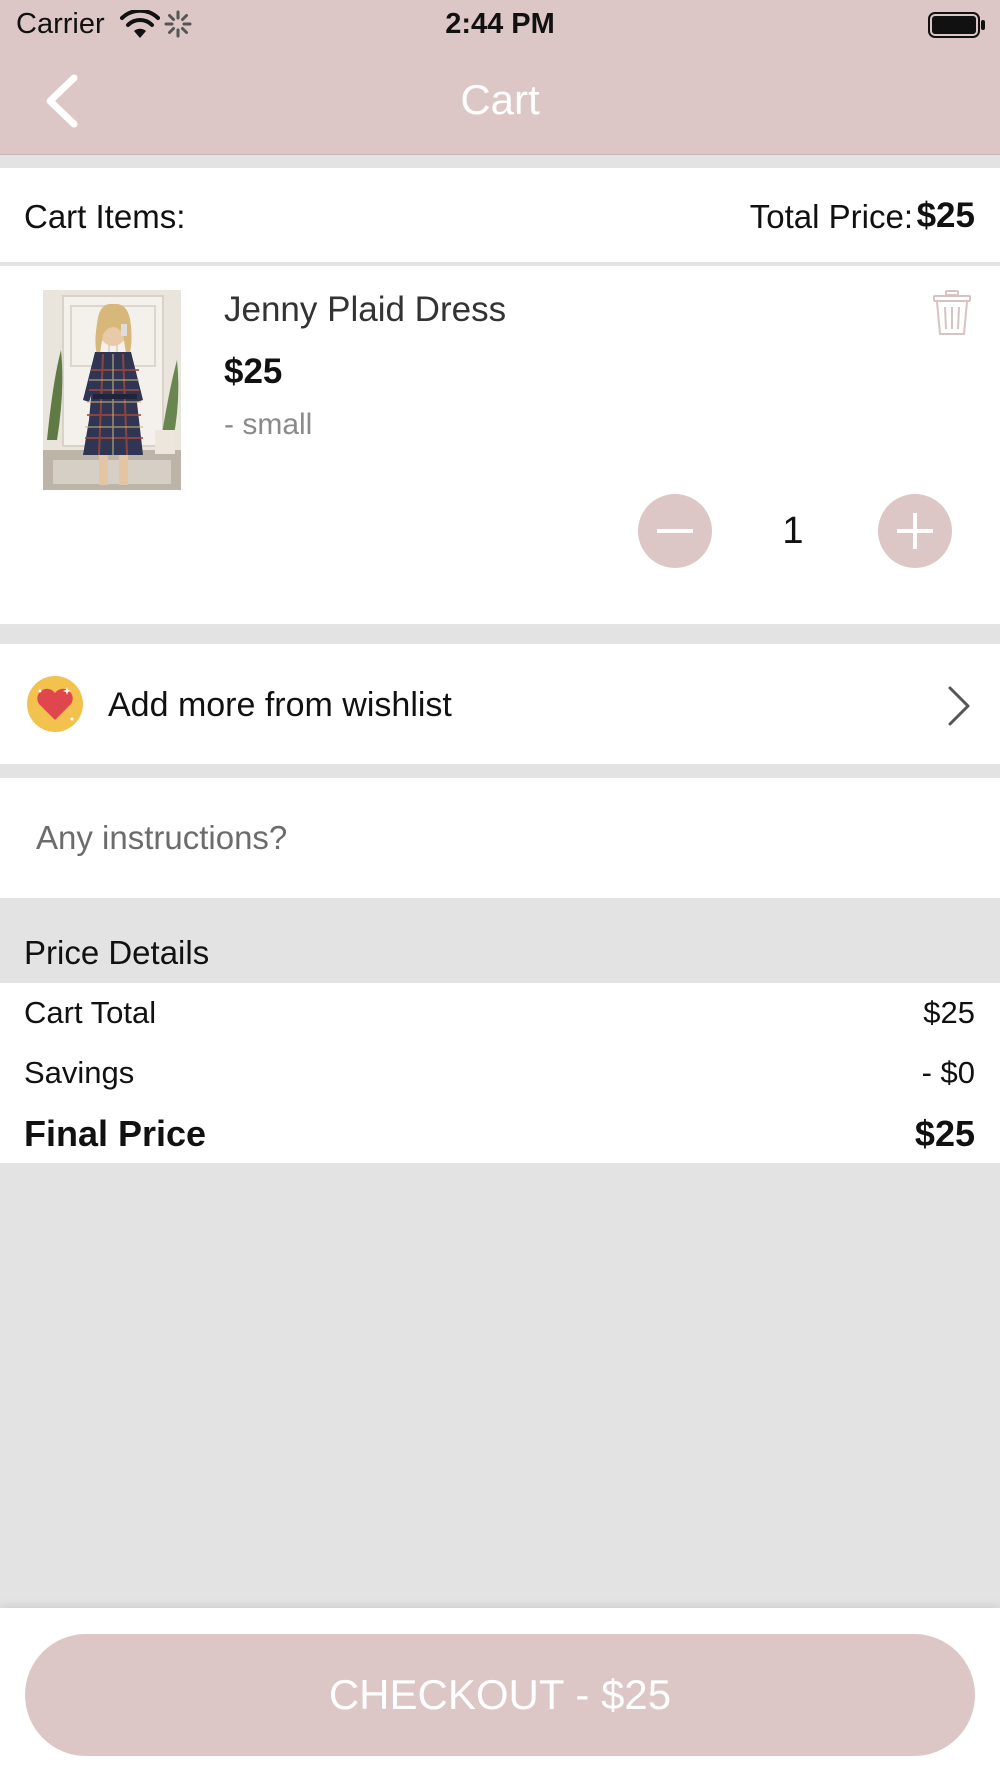  What do you see at coordinates (90, 1012) in the screenshot?
I see `cart-total-label: Cart Total` at bounding box center [90, 1012].